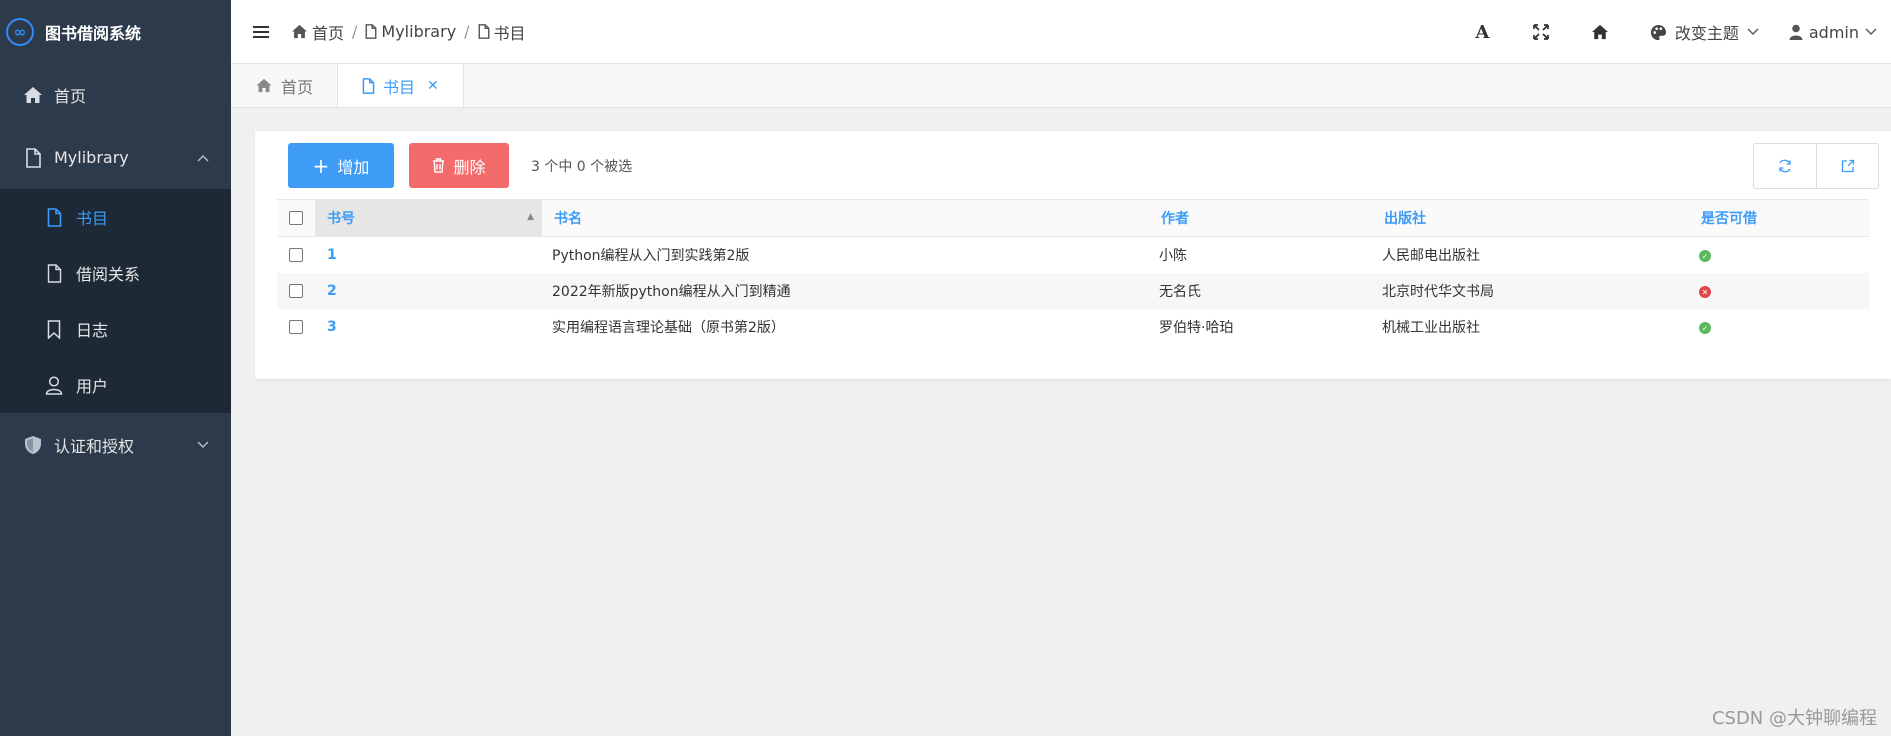  I want to click on sidebar-item-auth: 认证和授权, so click(115, 444).